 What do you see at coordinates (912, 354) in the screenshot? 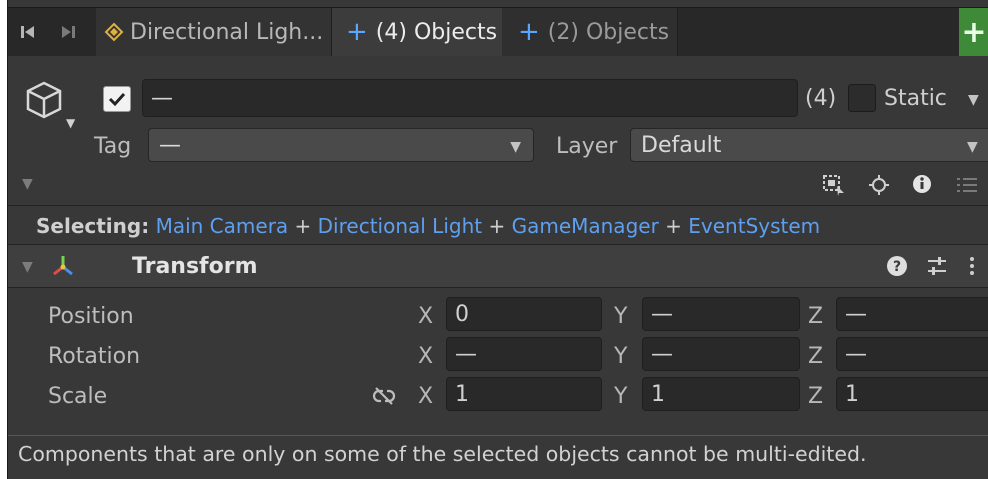
I see `rotation-z-field: —` at bounding box center [912, 354].